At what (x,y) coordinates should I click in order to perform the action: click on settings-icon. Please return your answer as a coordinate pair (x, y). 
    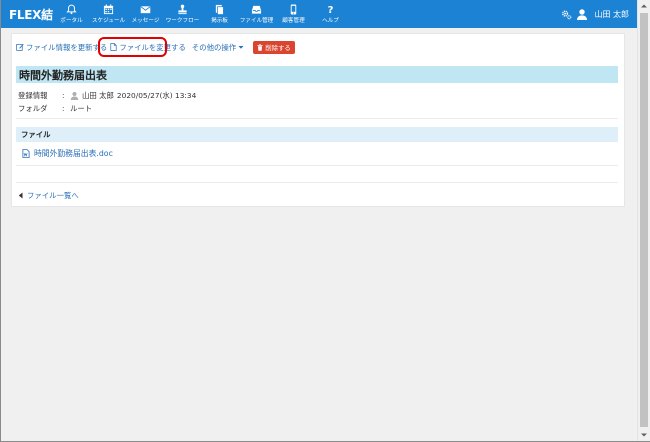
    Looking at the image, I should click on (566, 14).